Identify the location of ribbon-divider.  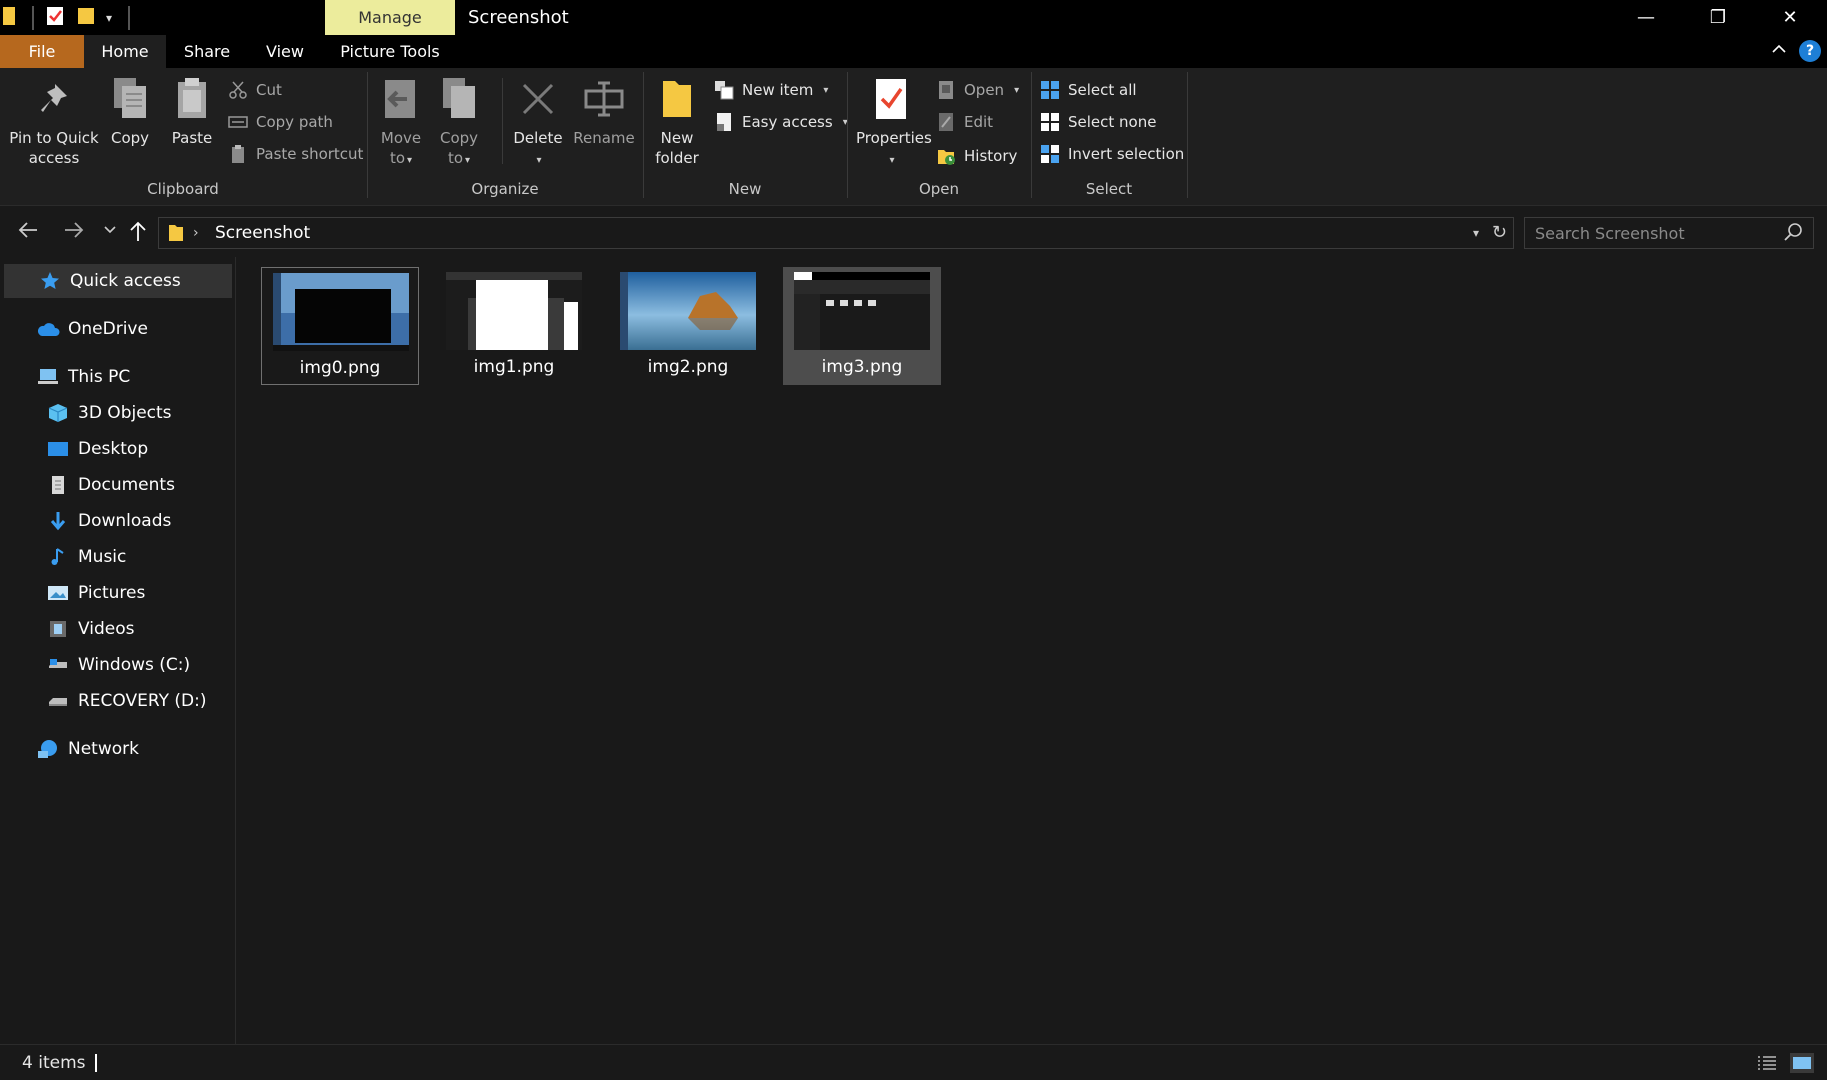
(502, 121).